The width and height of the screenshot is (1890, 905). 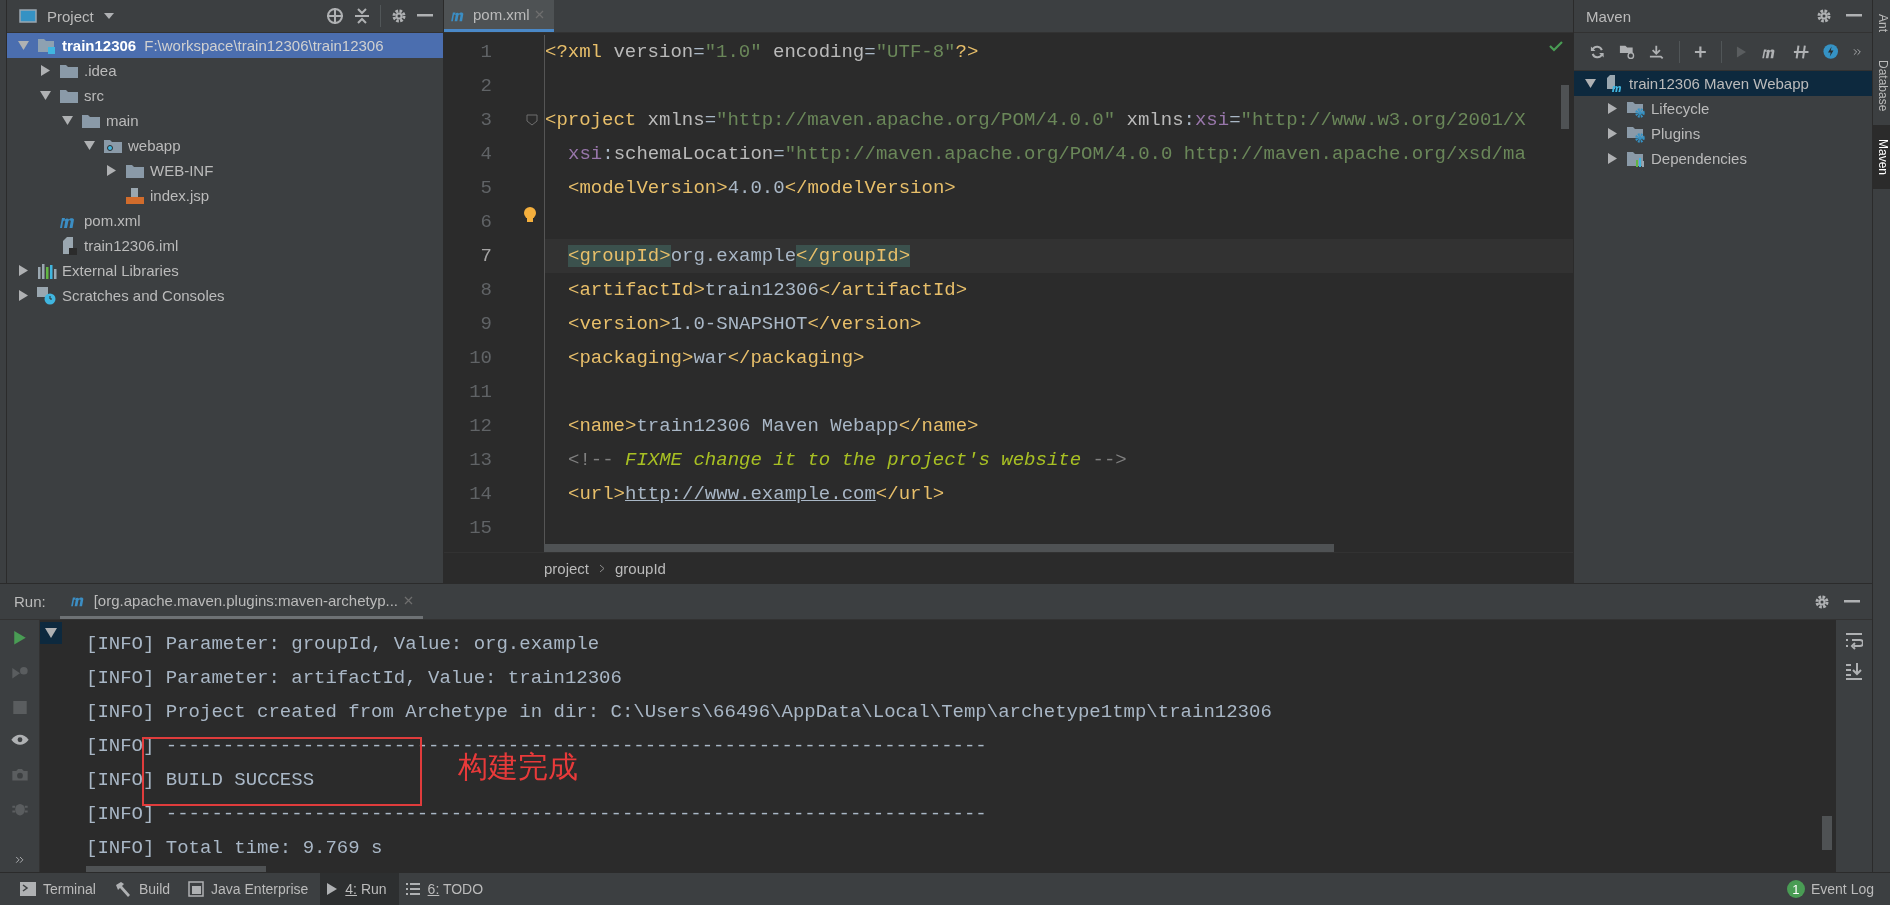 I want to click on line-number: 8, so click(x=485, y=290).